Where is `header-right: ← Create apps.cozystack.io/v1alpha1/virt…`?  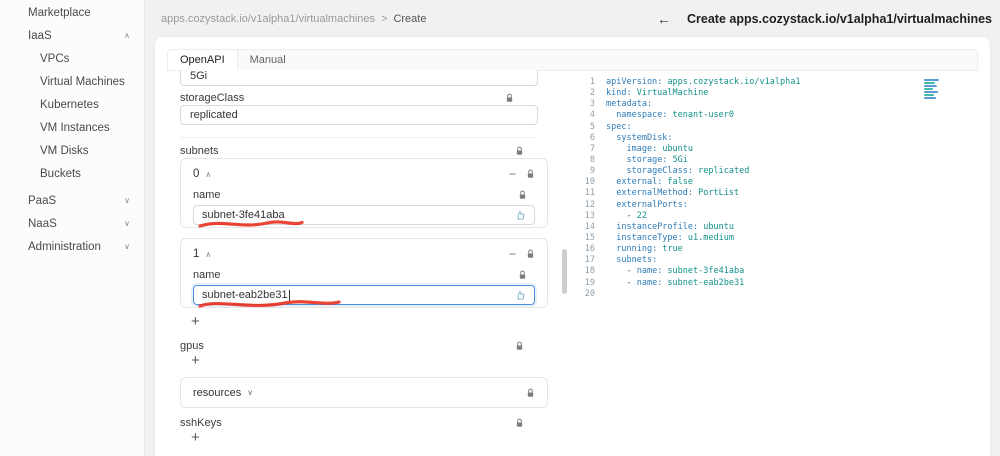 header-right: ← Create apps.cozystack.io/v1alpha1/virt… is located at coordinates (824, 19).